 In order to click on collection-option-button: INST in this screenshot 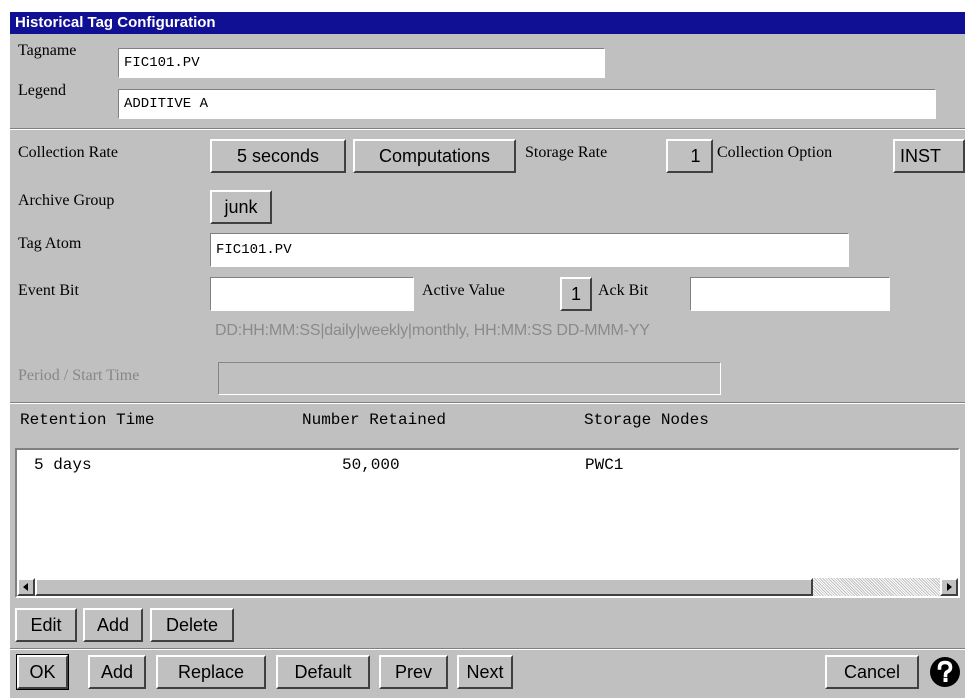, I will do `click(929, 156)`.